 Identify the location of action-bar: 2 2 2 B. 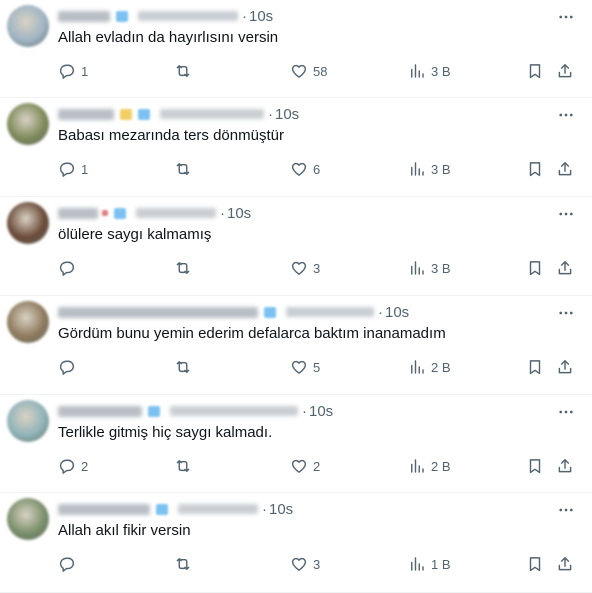
(319, 466).